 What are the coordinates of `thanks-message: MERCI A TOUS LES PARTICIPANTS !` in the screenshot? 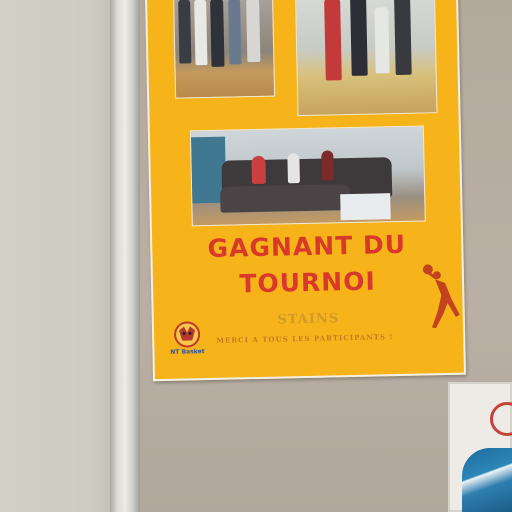 It's located at (305, 338).